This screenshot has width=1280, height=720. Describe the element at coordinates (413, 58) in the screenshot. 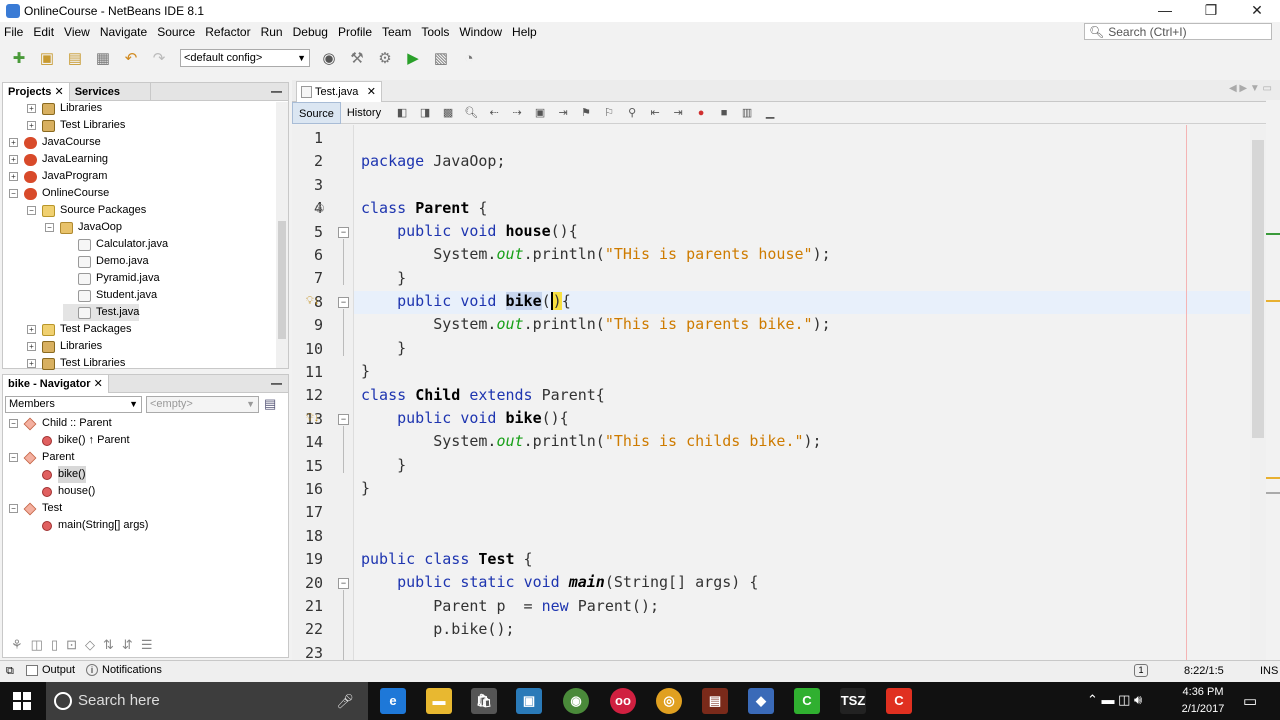

I see `run-icon: ▶` at that location.